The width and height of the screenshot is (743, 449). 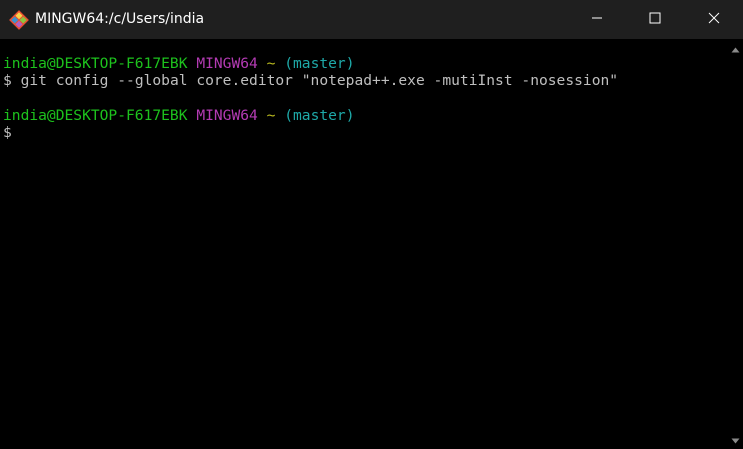 I want to click on scroll-up-button, so click(x=735, y=48).